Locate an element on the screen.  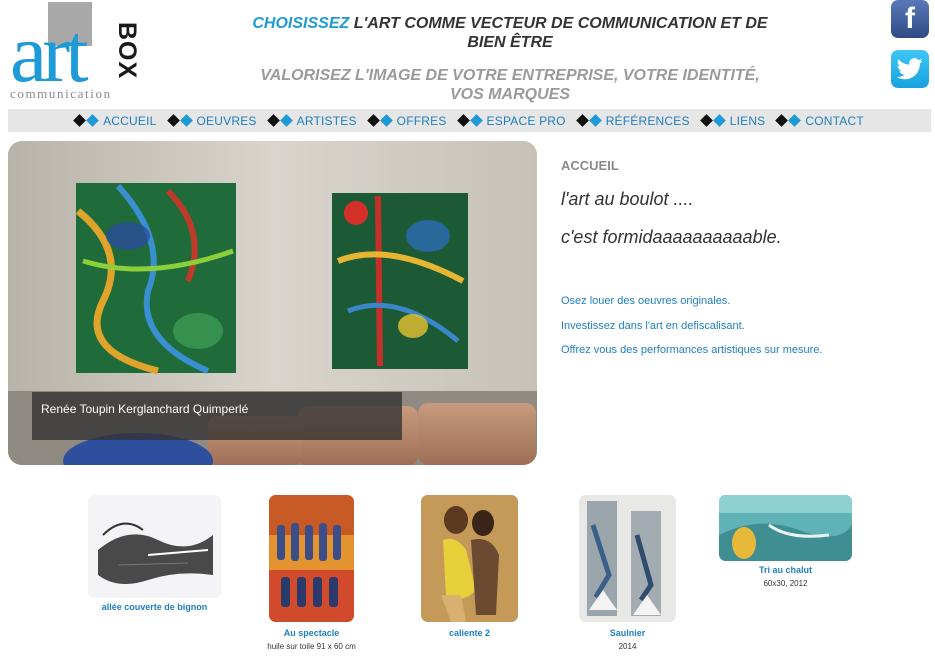
thumbnail-subtitle: 2014 is located at coordinates (627, 646).